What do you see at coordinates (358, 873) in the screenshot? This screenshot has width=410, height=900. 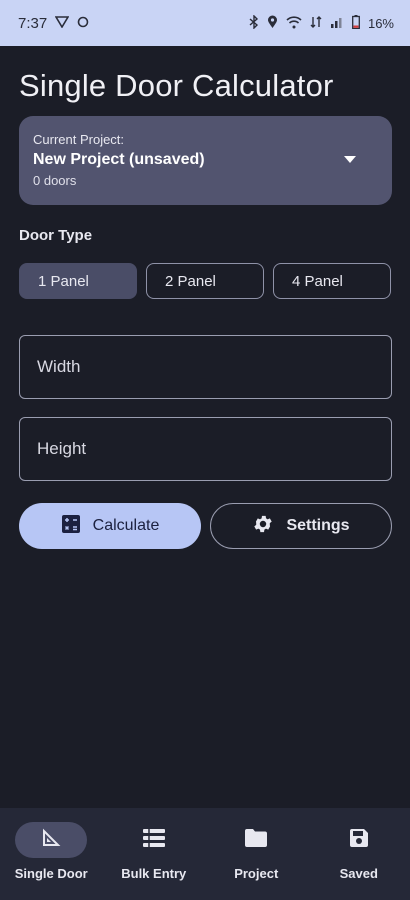 I see `nav-label: Saved` at bounding box center [358, 873].